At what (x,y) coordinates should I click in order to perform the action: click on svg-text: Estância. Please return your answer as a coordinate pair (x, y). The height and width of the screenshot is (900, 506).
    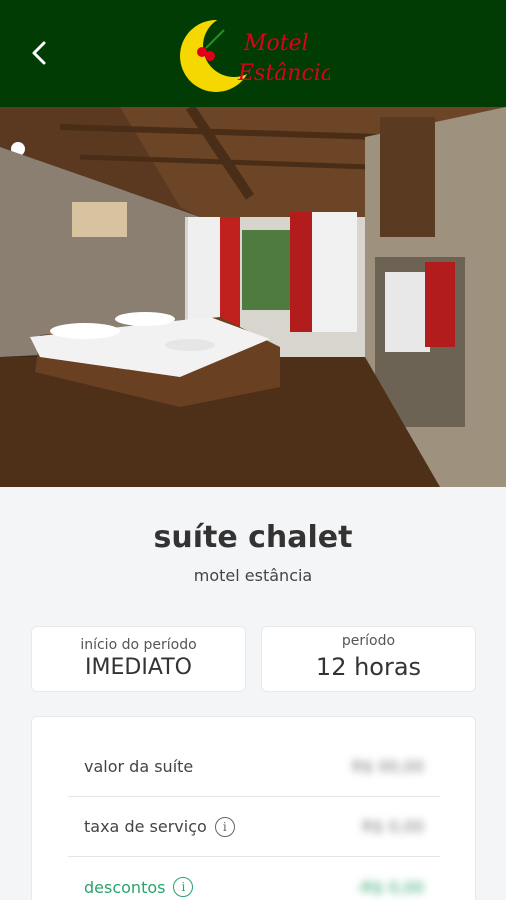
    Looking at the image, I should click on (283, 73).